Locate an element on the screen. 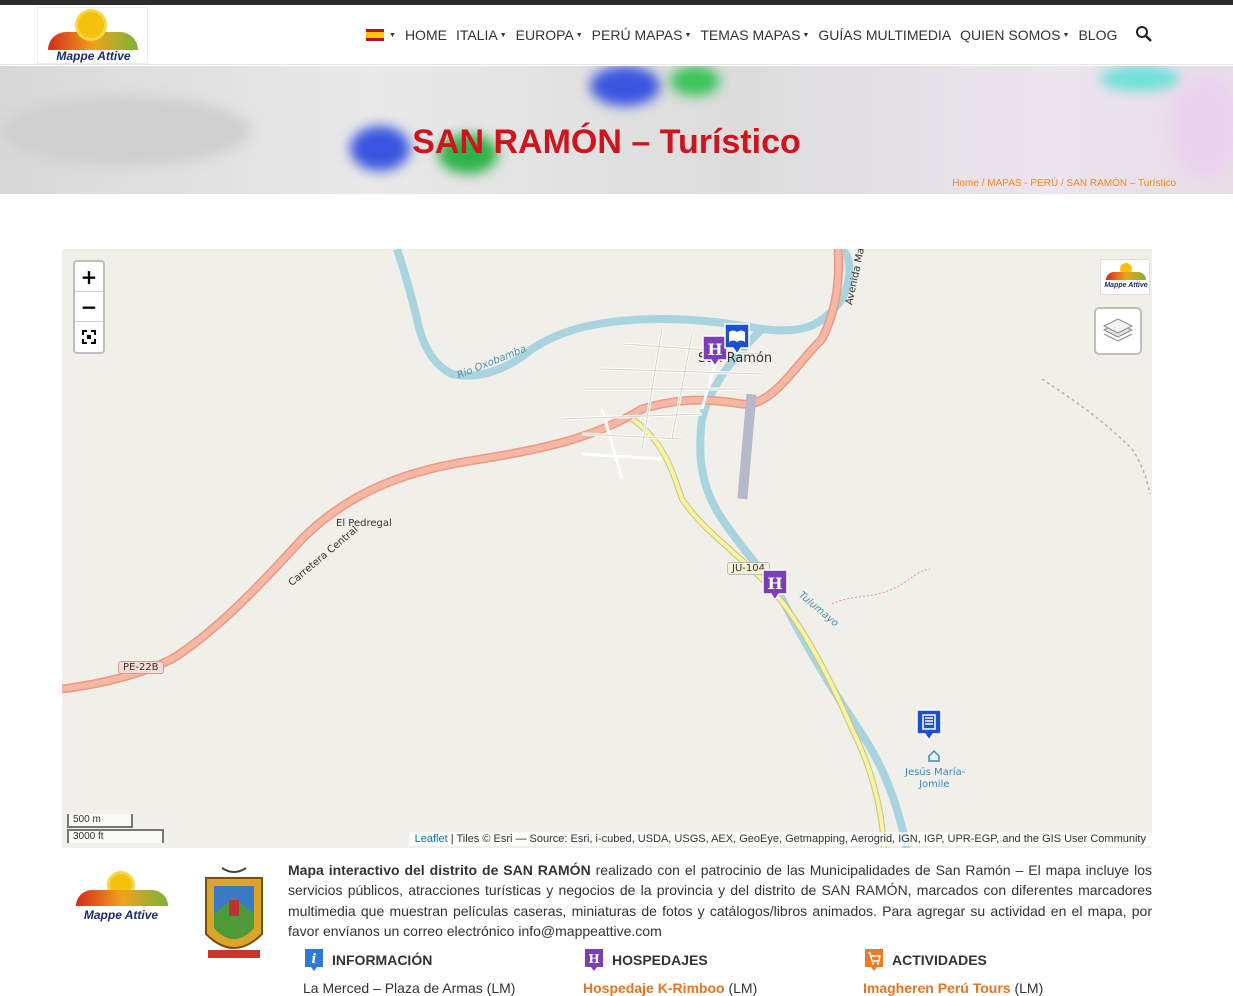 The width and height of the screenshot is (1233, 996). hotel-marker: H is located at coordinates (775, 585).